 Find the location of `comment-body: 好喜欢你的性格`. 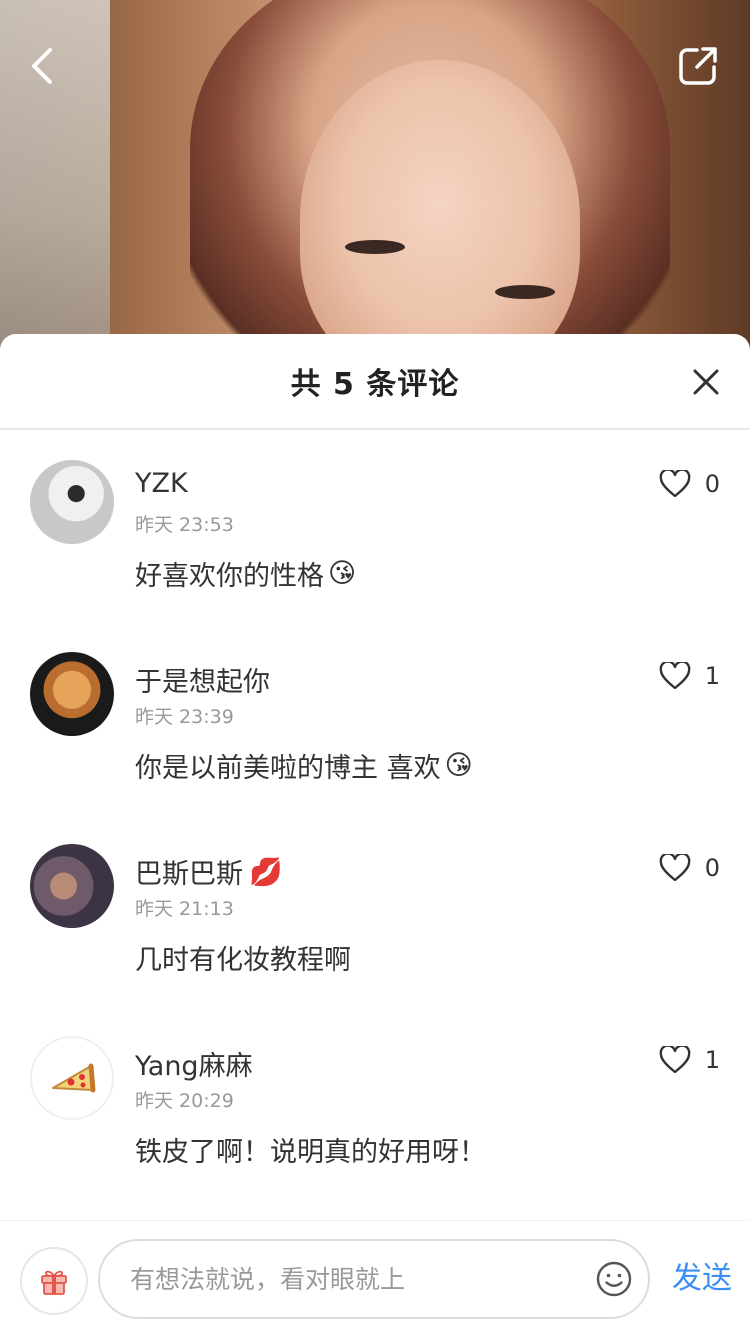

comment-body: 好喜欢你的性格 is located at coordinates (229, 576).